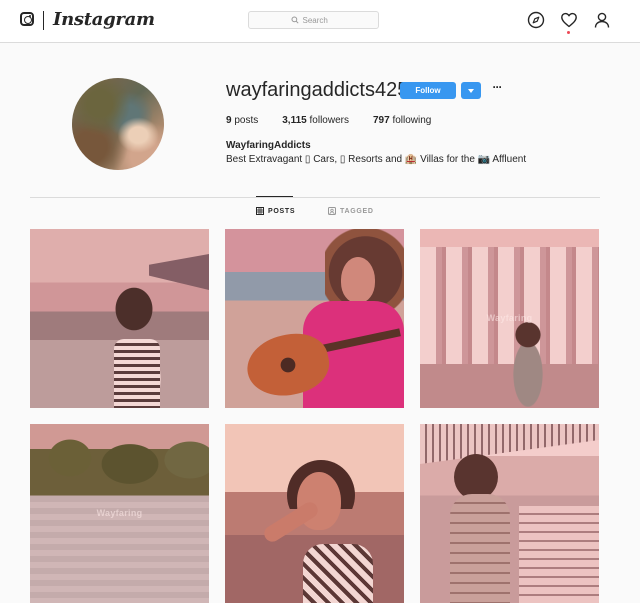 Image resolution: width=640 pixels, height=603 pixels. I want to click on tab-posts-label: POSTS, so click(282, 211).